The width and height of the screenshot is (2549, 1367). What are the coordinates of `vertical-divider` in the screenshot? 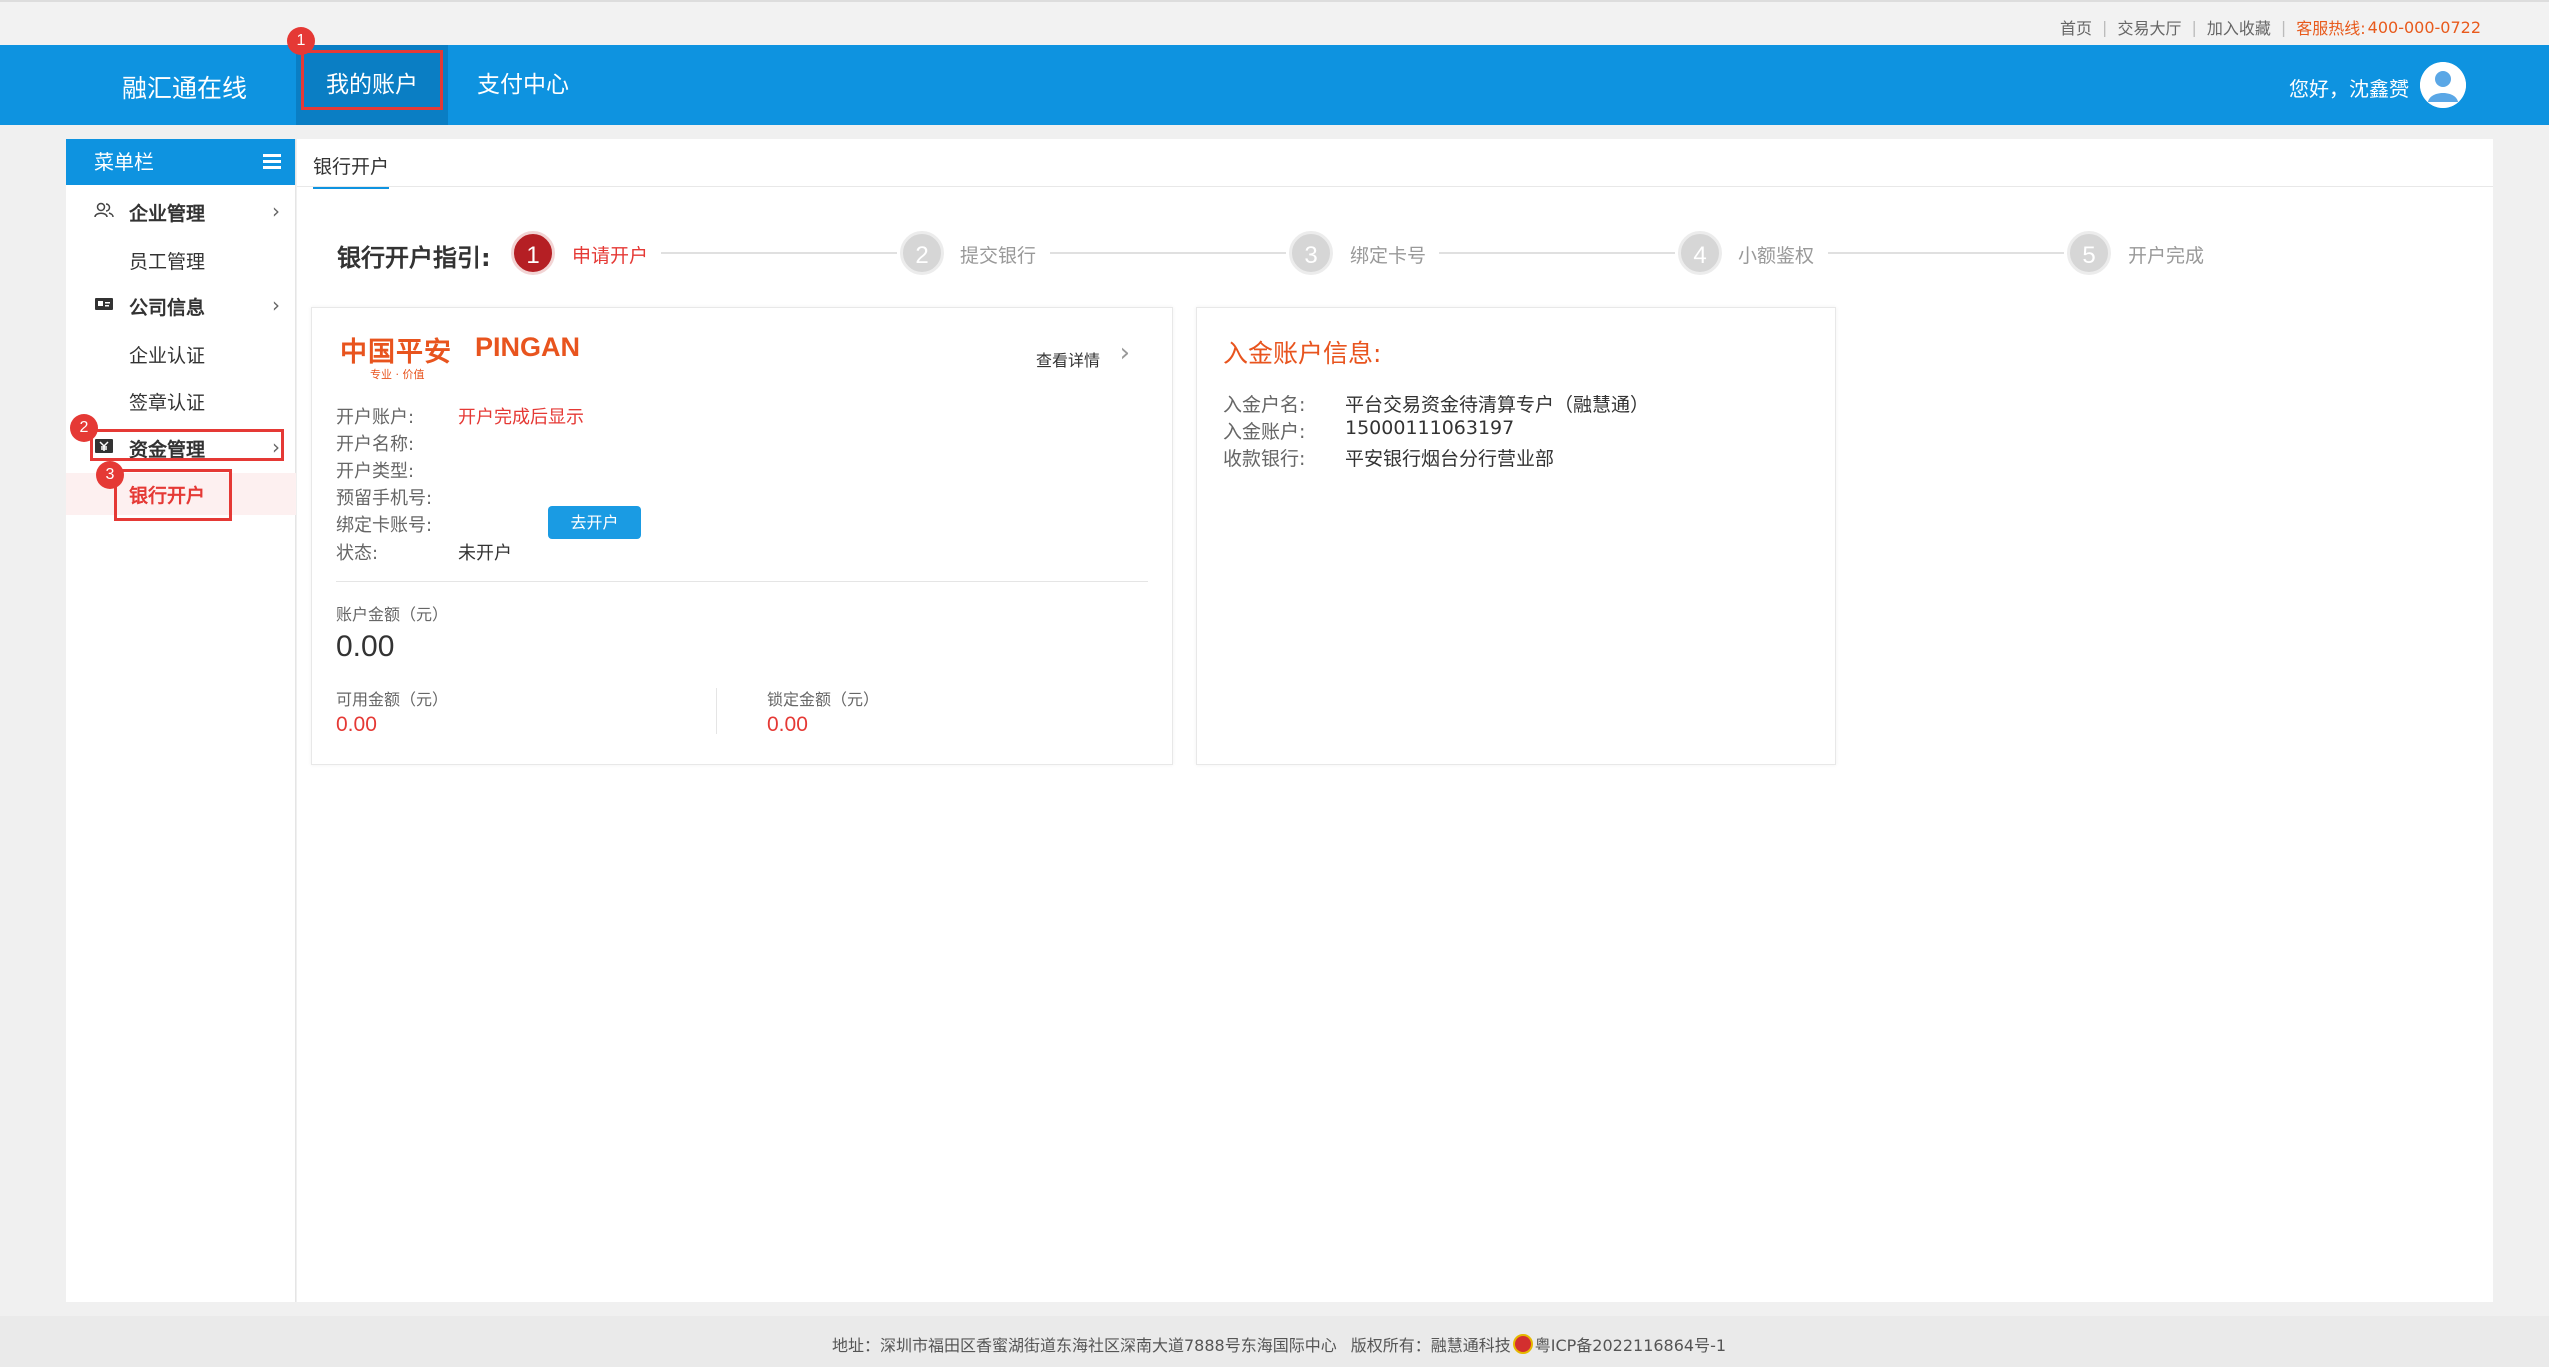 It's located at (716, 711).